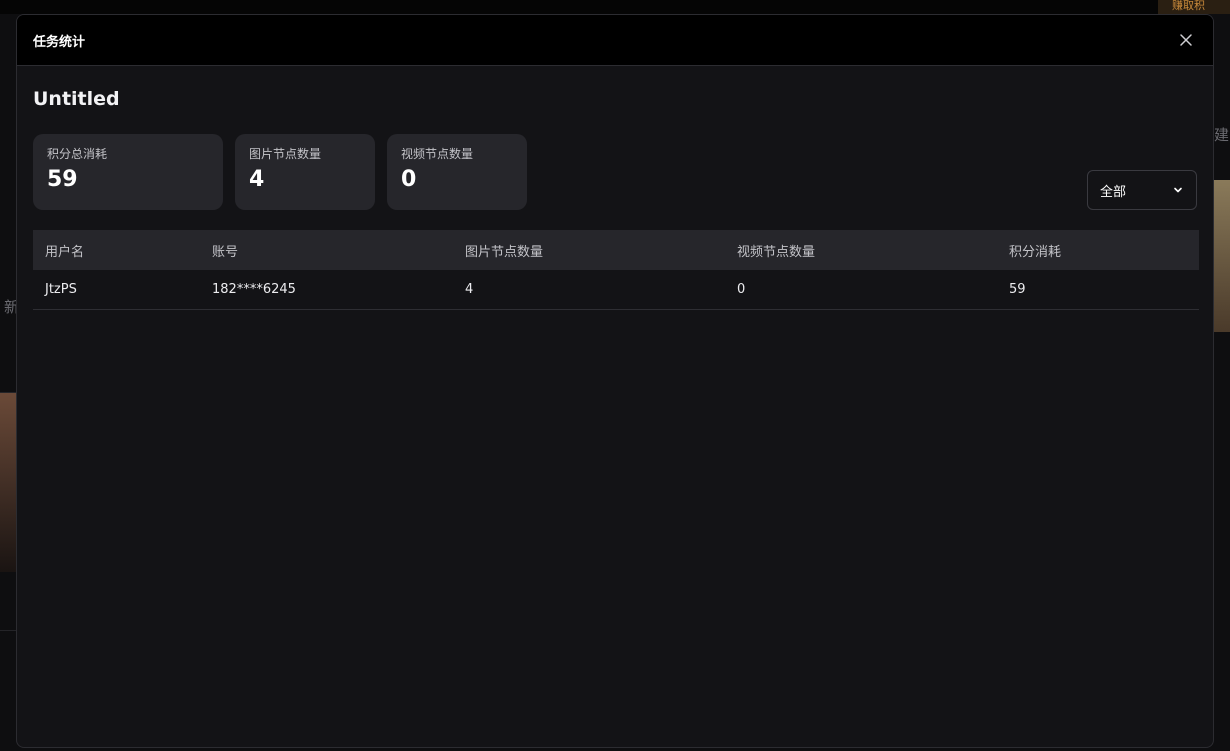  What do you see at coordinates (469, 289) in the screenshot?
I see `cell-image-nodes: 4` at bounding box center [469, 289].